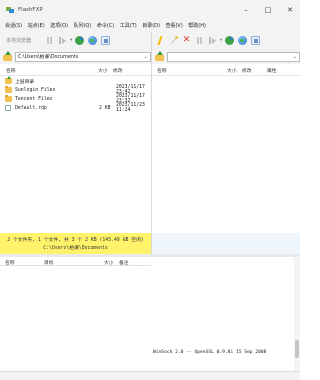 This screenshot has width=320, height=380. I want to click on menu-help: 帮助(H), so click(197, 25).